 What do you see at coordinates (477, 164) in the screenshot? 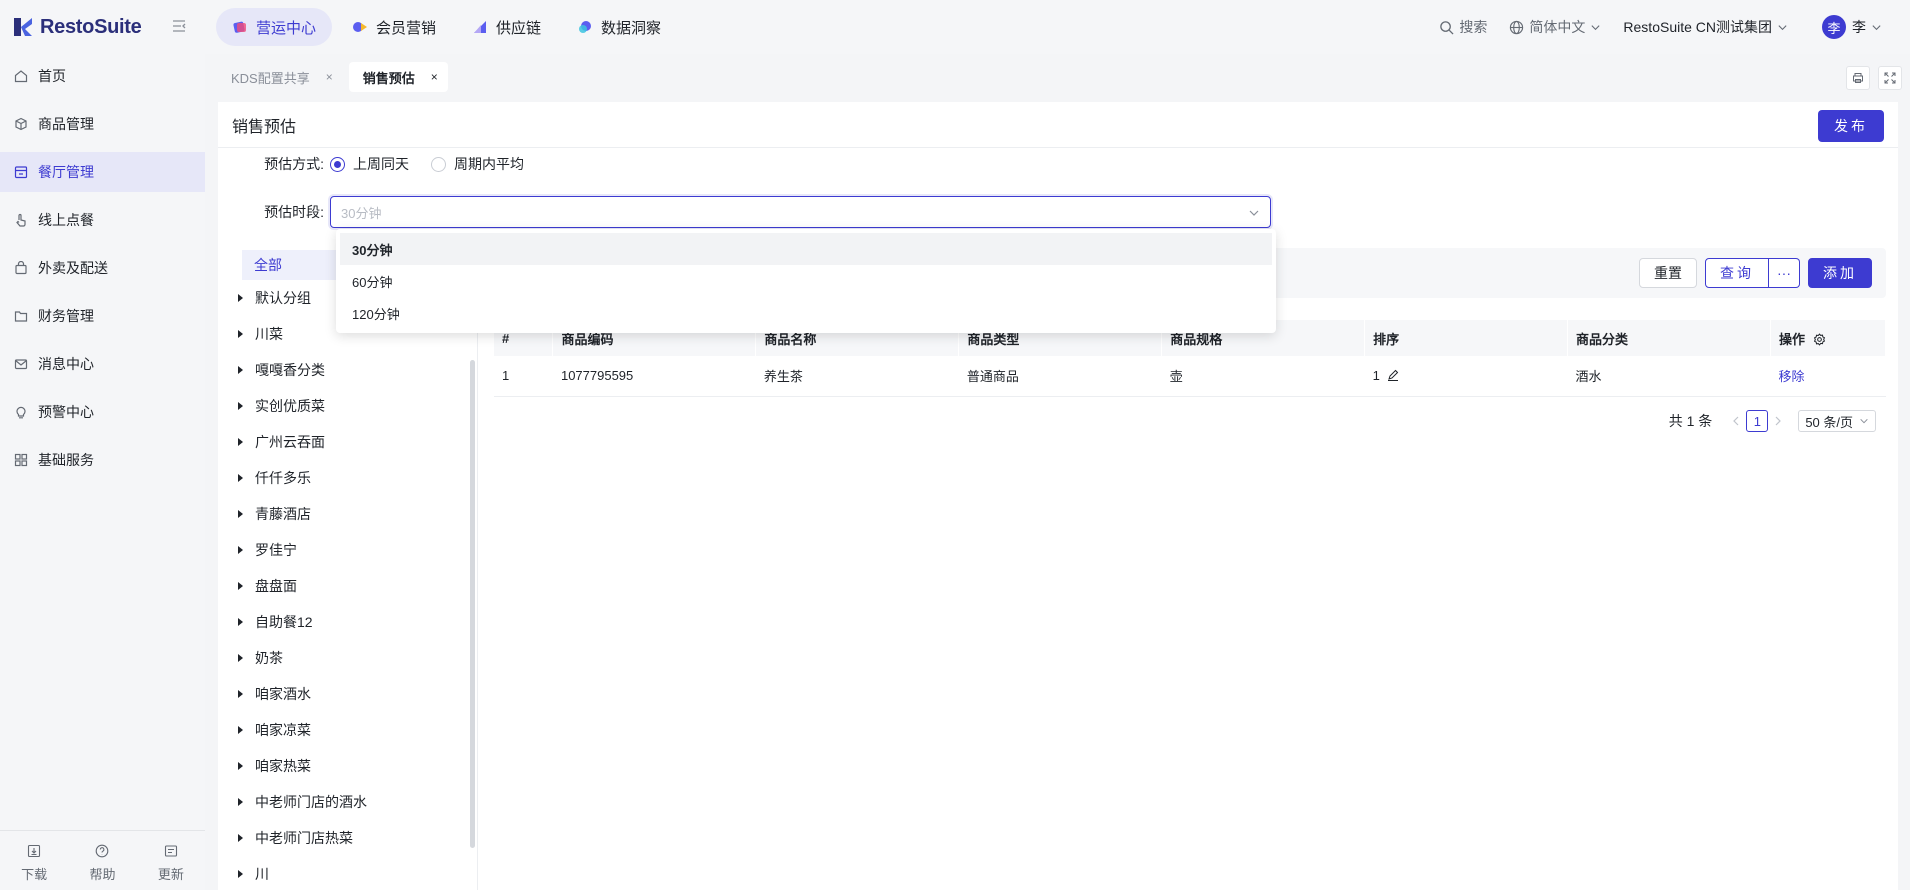
I see `radio-period-average: 周期内平均` at bounding box center [477, 164].